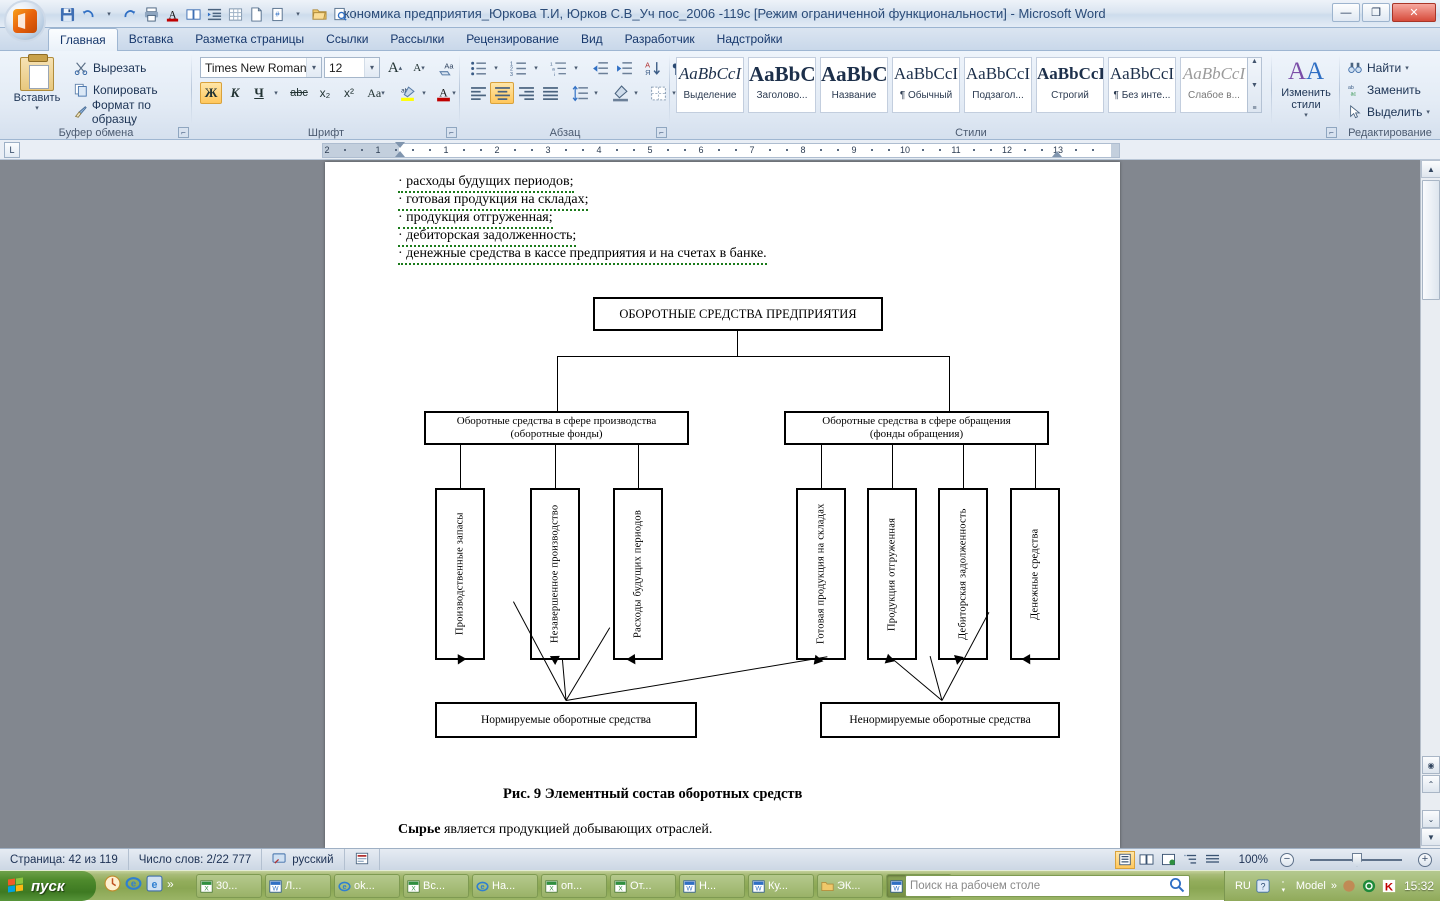  I want to click on antivirus-shield-icon, so click(1369, 886).